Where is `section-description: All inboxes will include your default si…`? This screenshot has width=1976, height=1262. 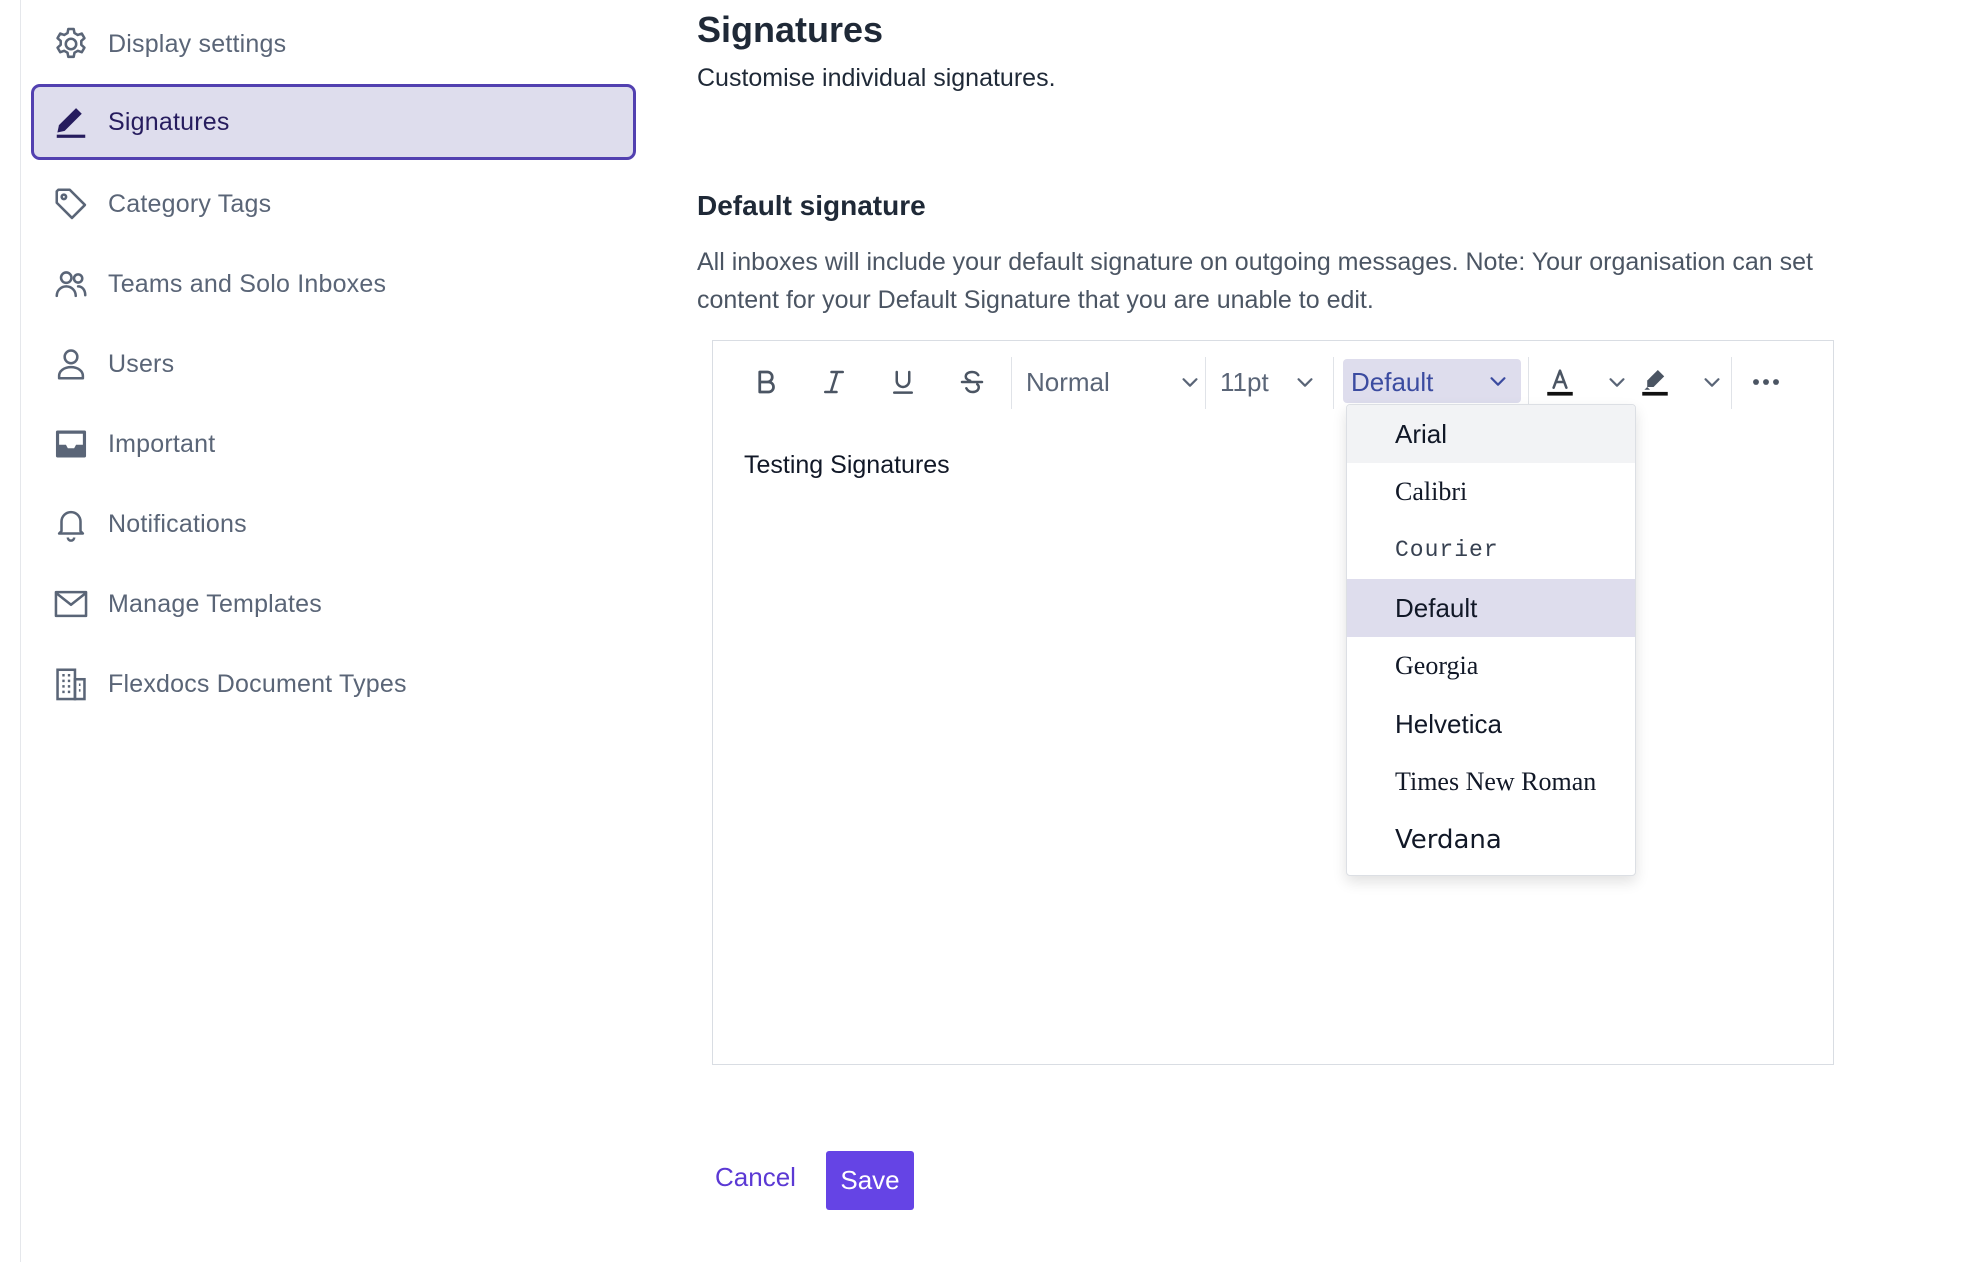 section-description: All inboxes will include your default si… is located at coordinates (1255, 281).